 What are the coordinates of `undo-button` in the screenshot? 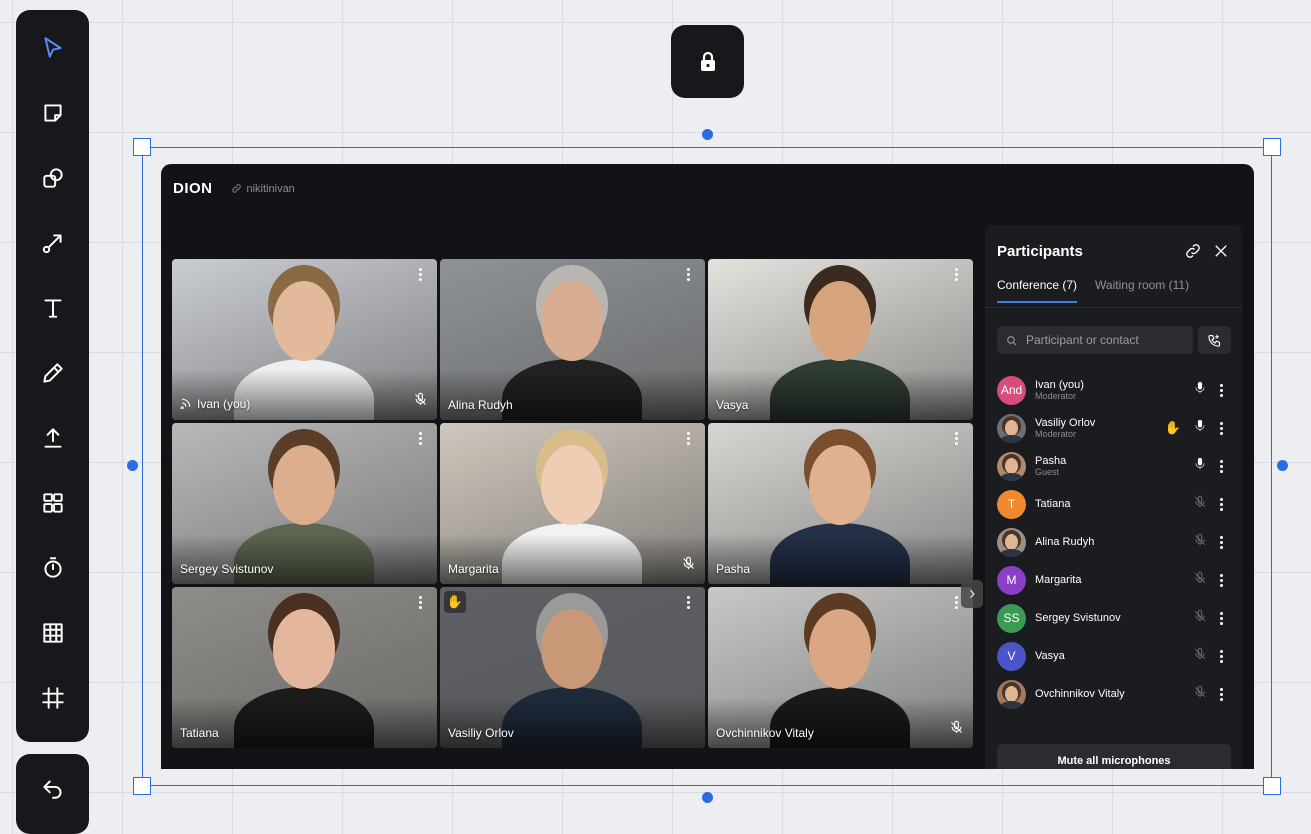 It's located at (53, 788).